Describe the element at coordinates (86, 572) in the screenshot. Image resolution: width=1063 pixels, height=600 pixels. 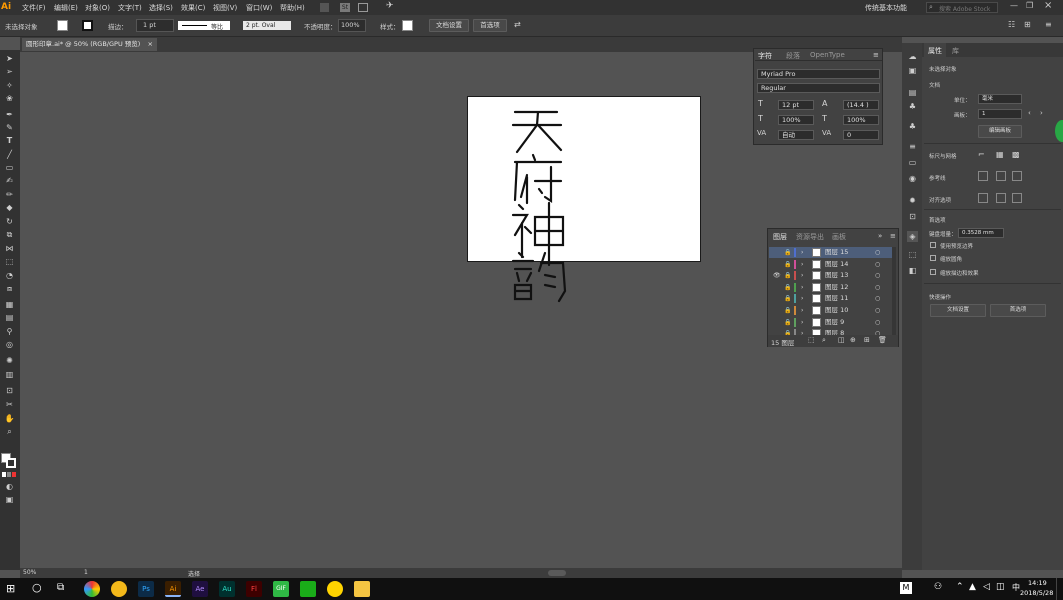
I see `artboard-navigator: 1` at that location.